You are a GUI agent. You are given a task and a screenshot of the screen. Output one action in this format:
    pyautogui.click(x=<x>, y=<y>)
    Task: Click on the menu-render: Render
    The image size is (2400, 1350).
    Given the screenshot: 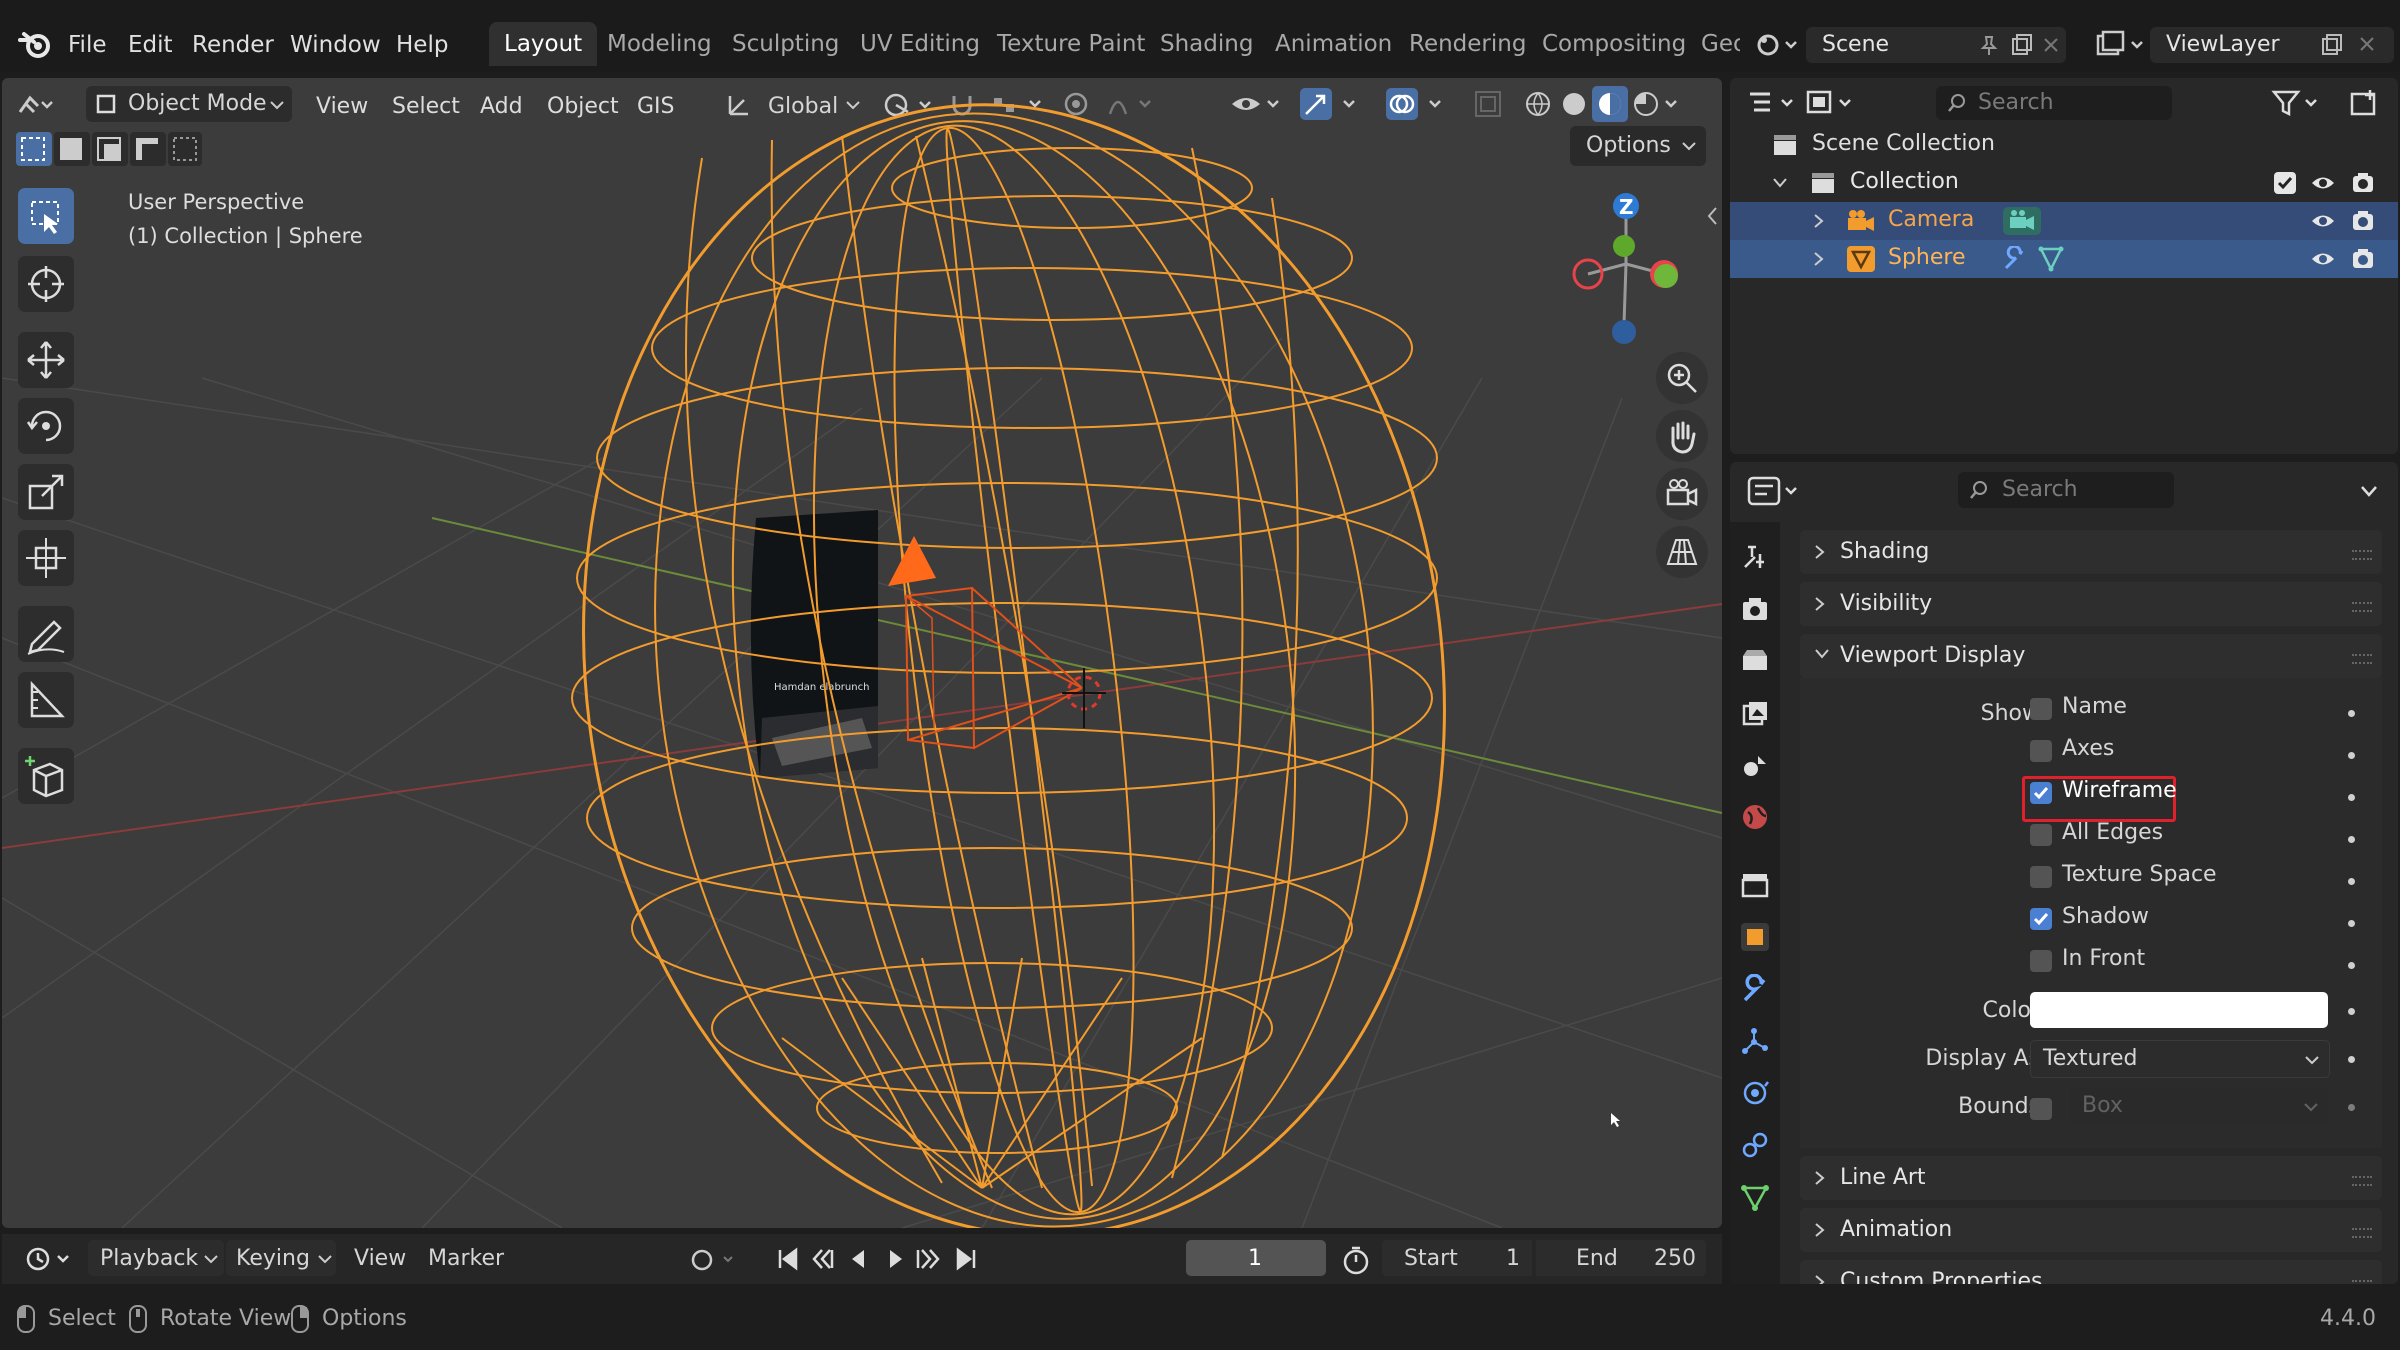 What is the action you would take?
    pyautogui.click(x=233, y=45)
    